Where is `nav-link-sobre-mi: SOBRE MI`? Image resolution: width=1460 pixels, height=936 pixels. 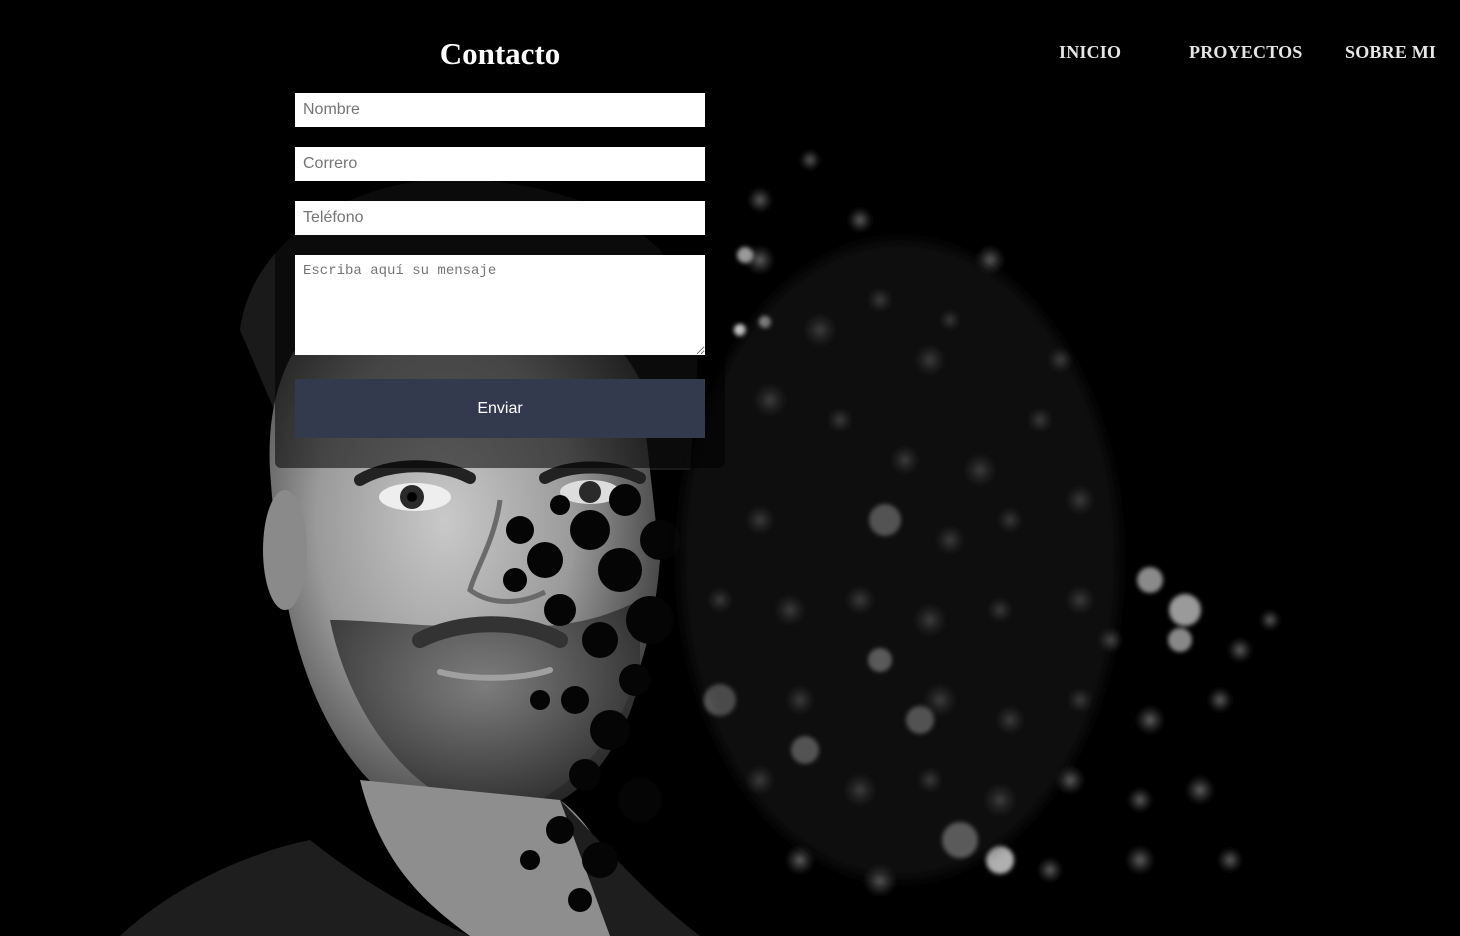
nav-link-sobre-mi: SOBRE MI is located at coordinates (1390, 52).